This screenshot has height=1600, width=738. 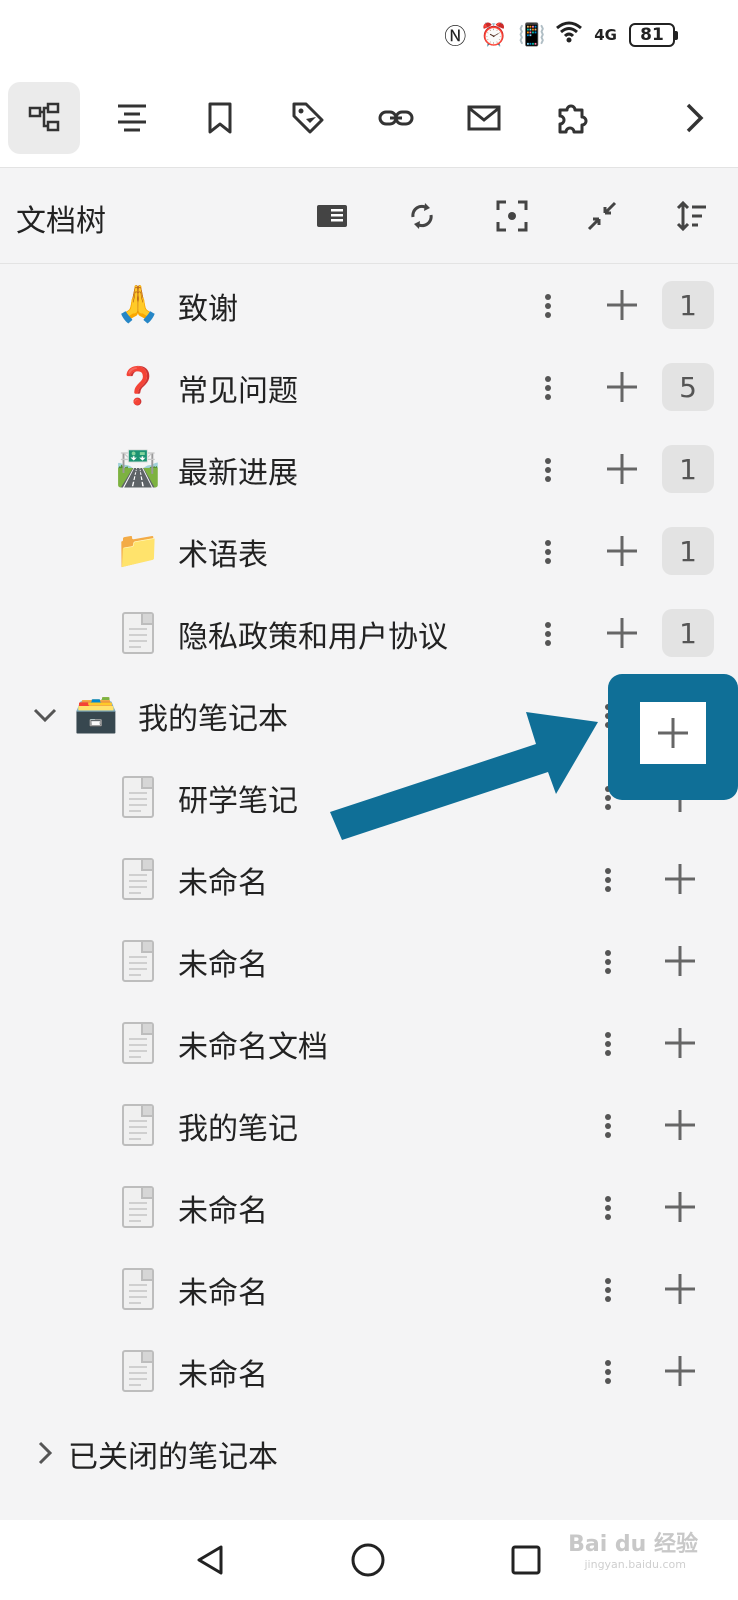 I want to click on notebook-label: 我的笔记本, so click(x=213, y=719).